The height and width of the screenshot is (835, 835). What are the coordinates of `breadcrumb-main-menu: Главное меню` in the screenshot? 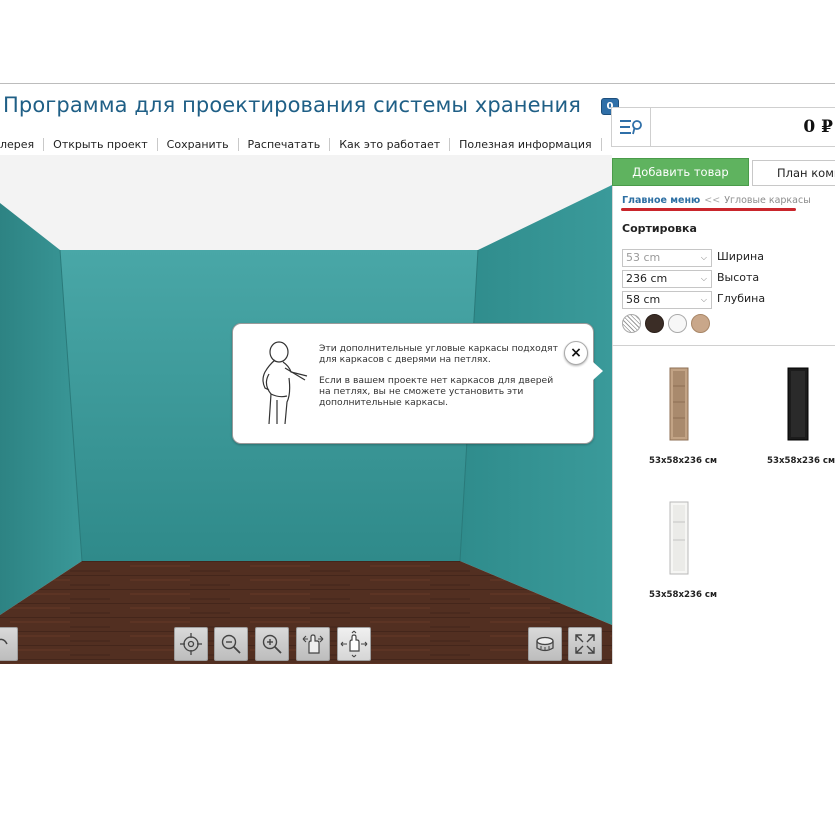 It's located at (661, 200).